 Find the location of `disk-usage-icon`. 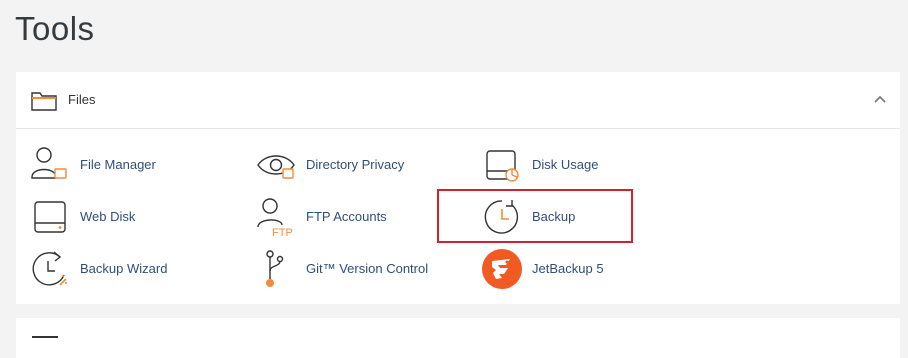

disk-usage-icon is located at coordinates (502, 166).